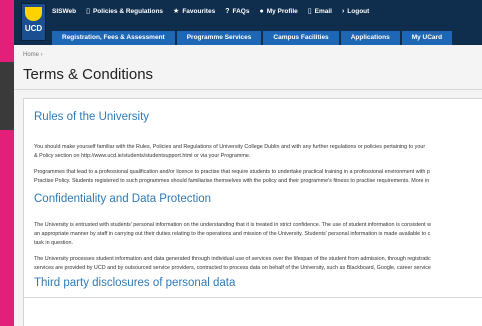 This screenshot has width=482, height=326. I want to click on policies-label: Policies & Regulations, so click(128, 11).